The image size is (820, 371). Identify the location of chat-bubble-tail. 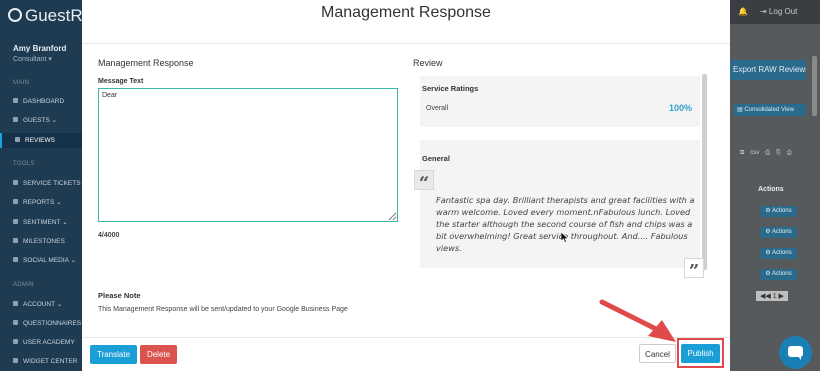
(799, 357).